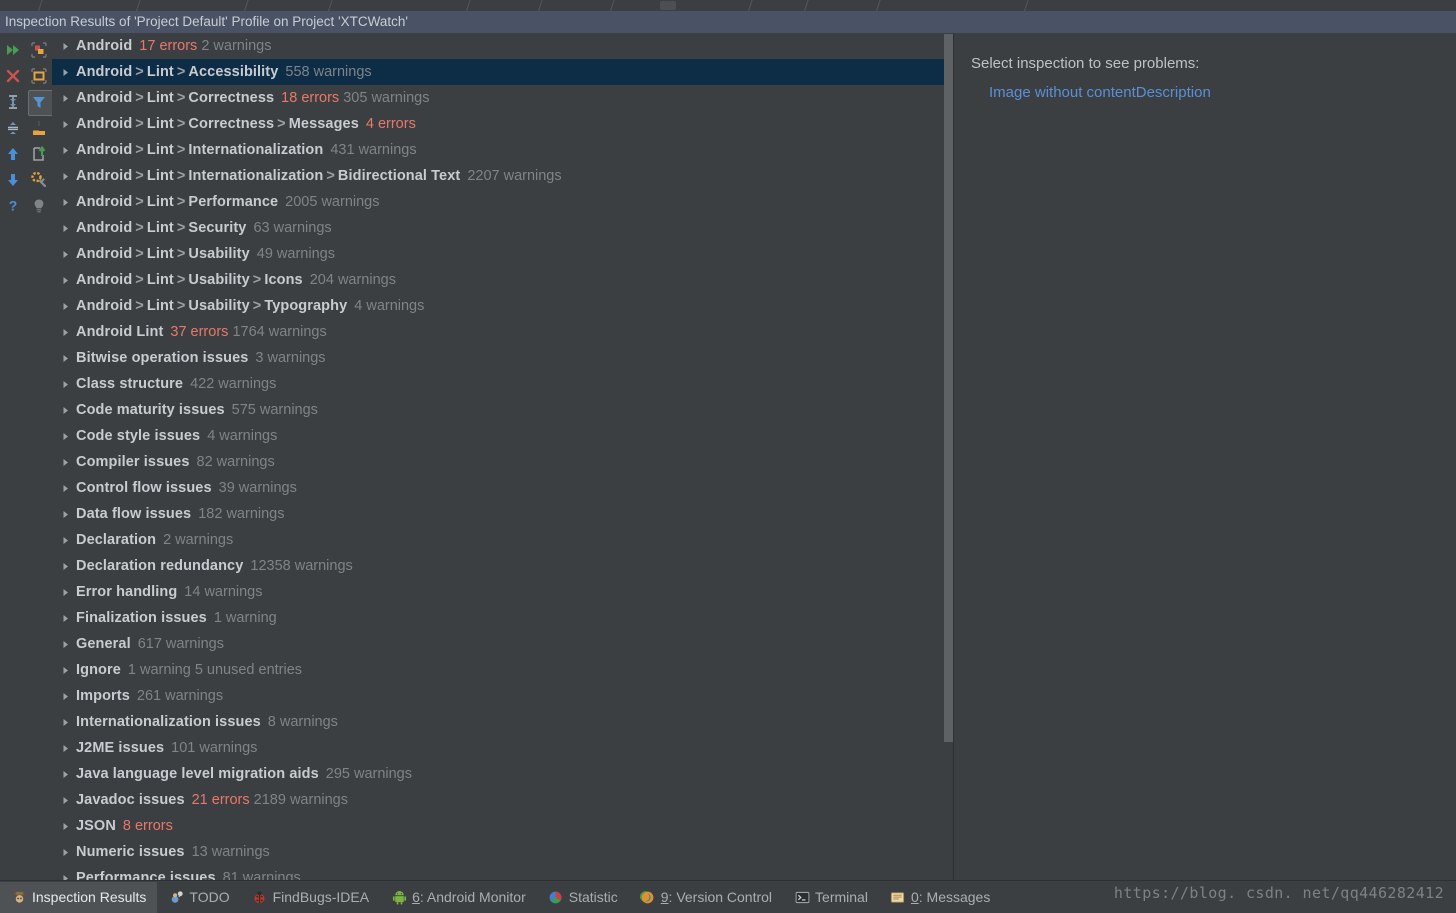  Describe the element at coordinates (950, 897) in the screenshot. I see `statusbar-item-label: 0: Messages` at that location.